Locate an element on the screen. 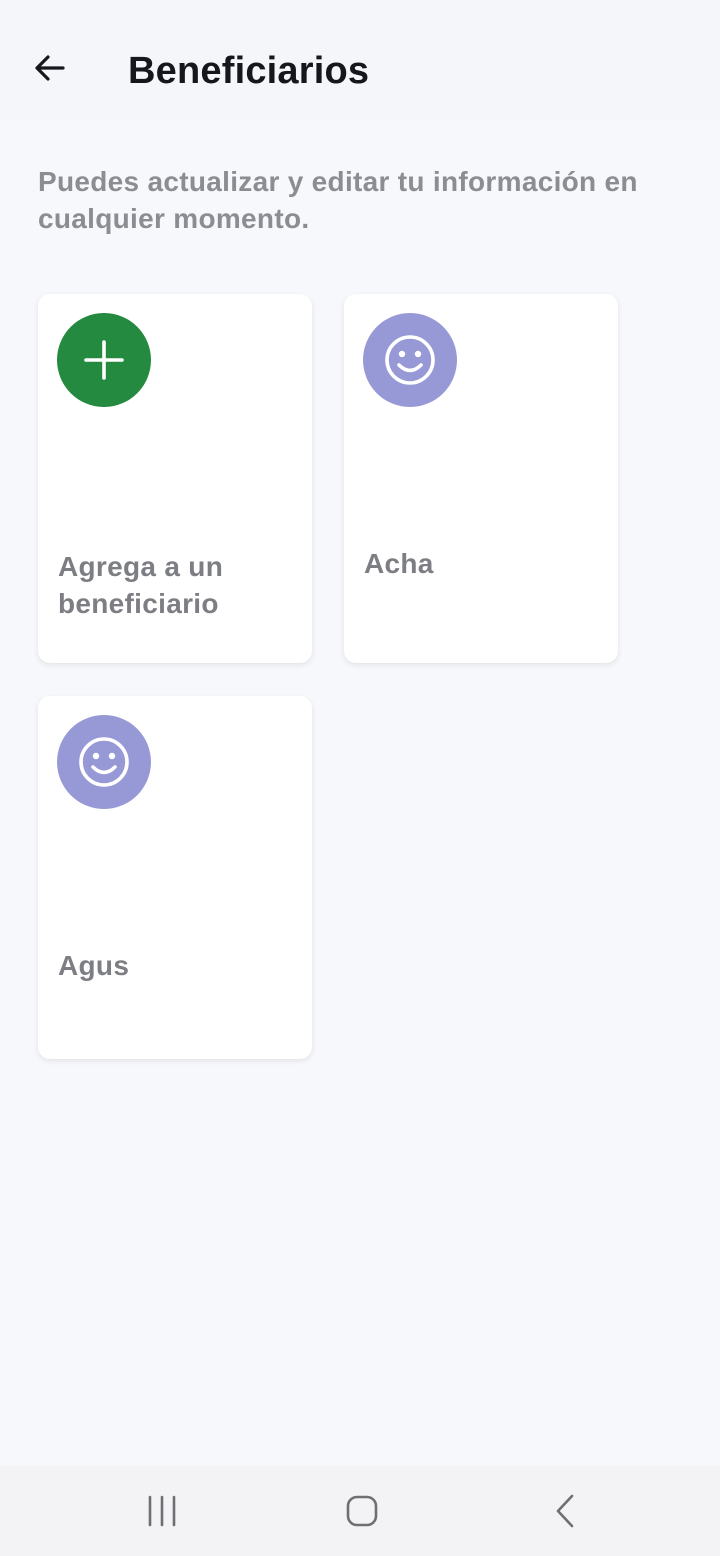 The image size is (720, 1556). add-avatar is located at coordinates (104, 360).